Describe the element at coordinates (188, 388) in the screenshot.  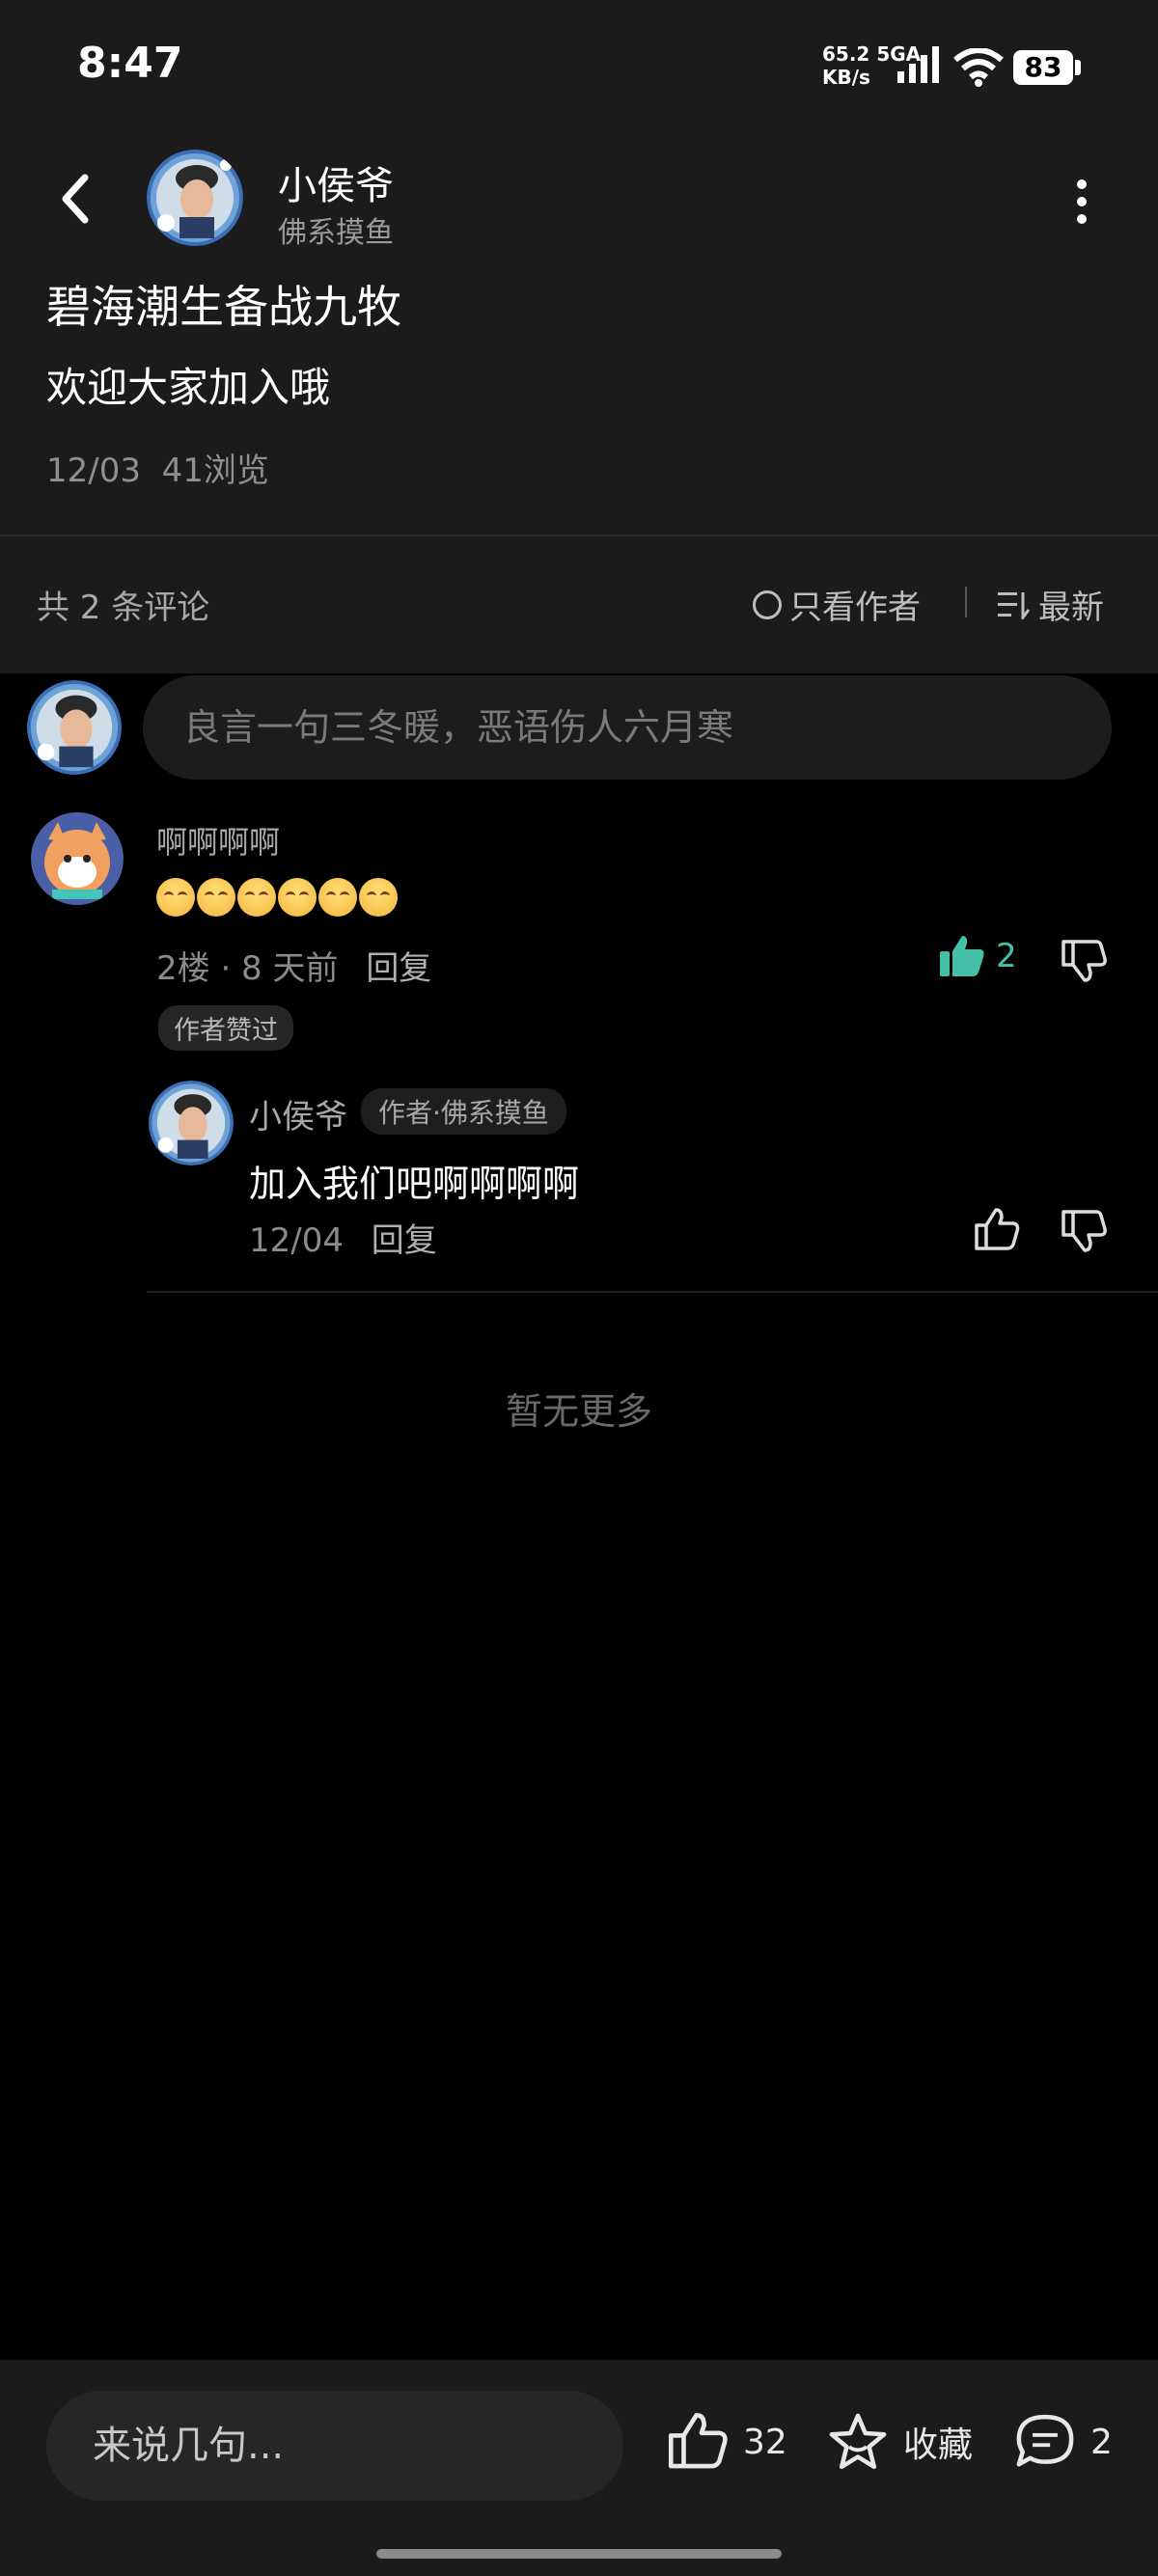
I see `post-body: 欢迎大家加入哦` at that location.